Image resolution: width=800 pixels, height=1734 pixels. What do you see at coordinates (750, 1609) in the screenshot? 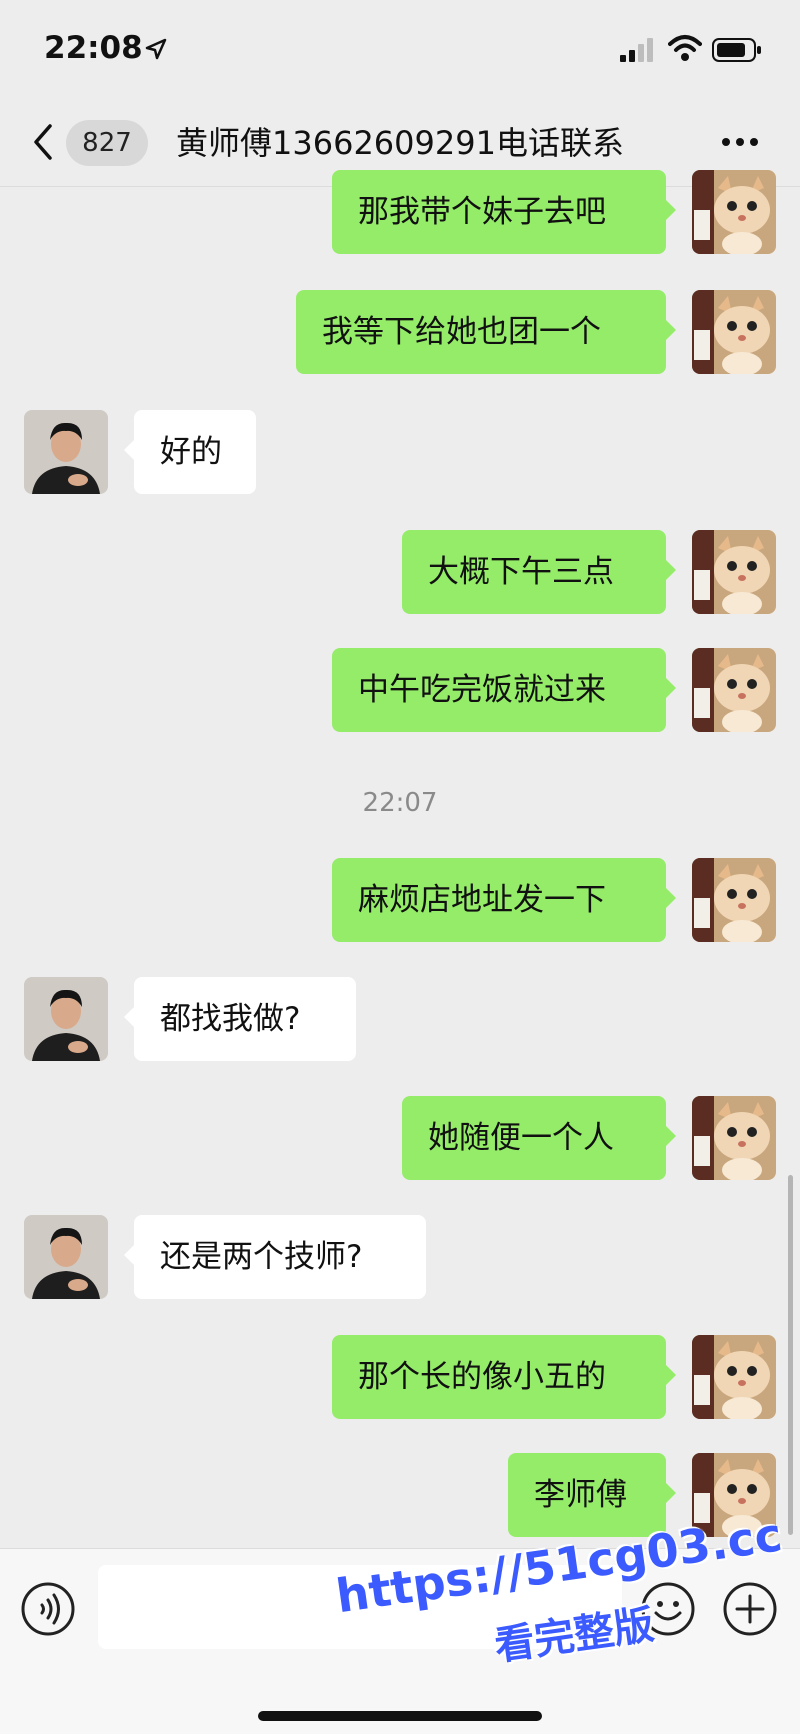
I see `add-attachment-icon` at bounding box center [750, 1609].